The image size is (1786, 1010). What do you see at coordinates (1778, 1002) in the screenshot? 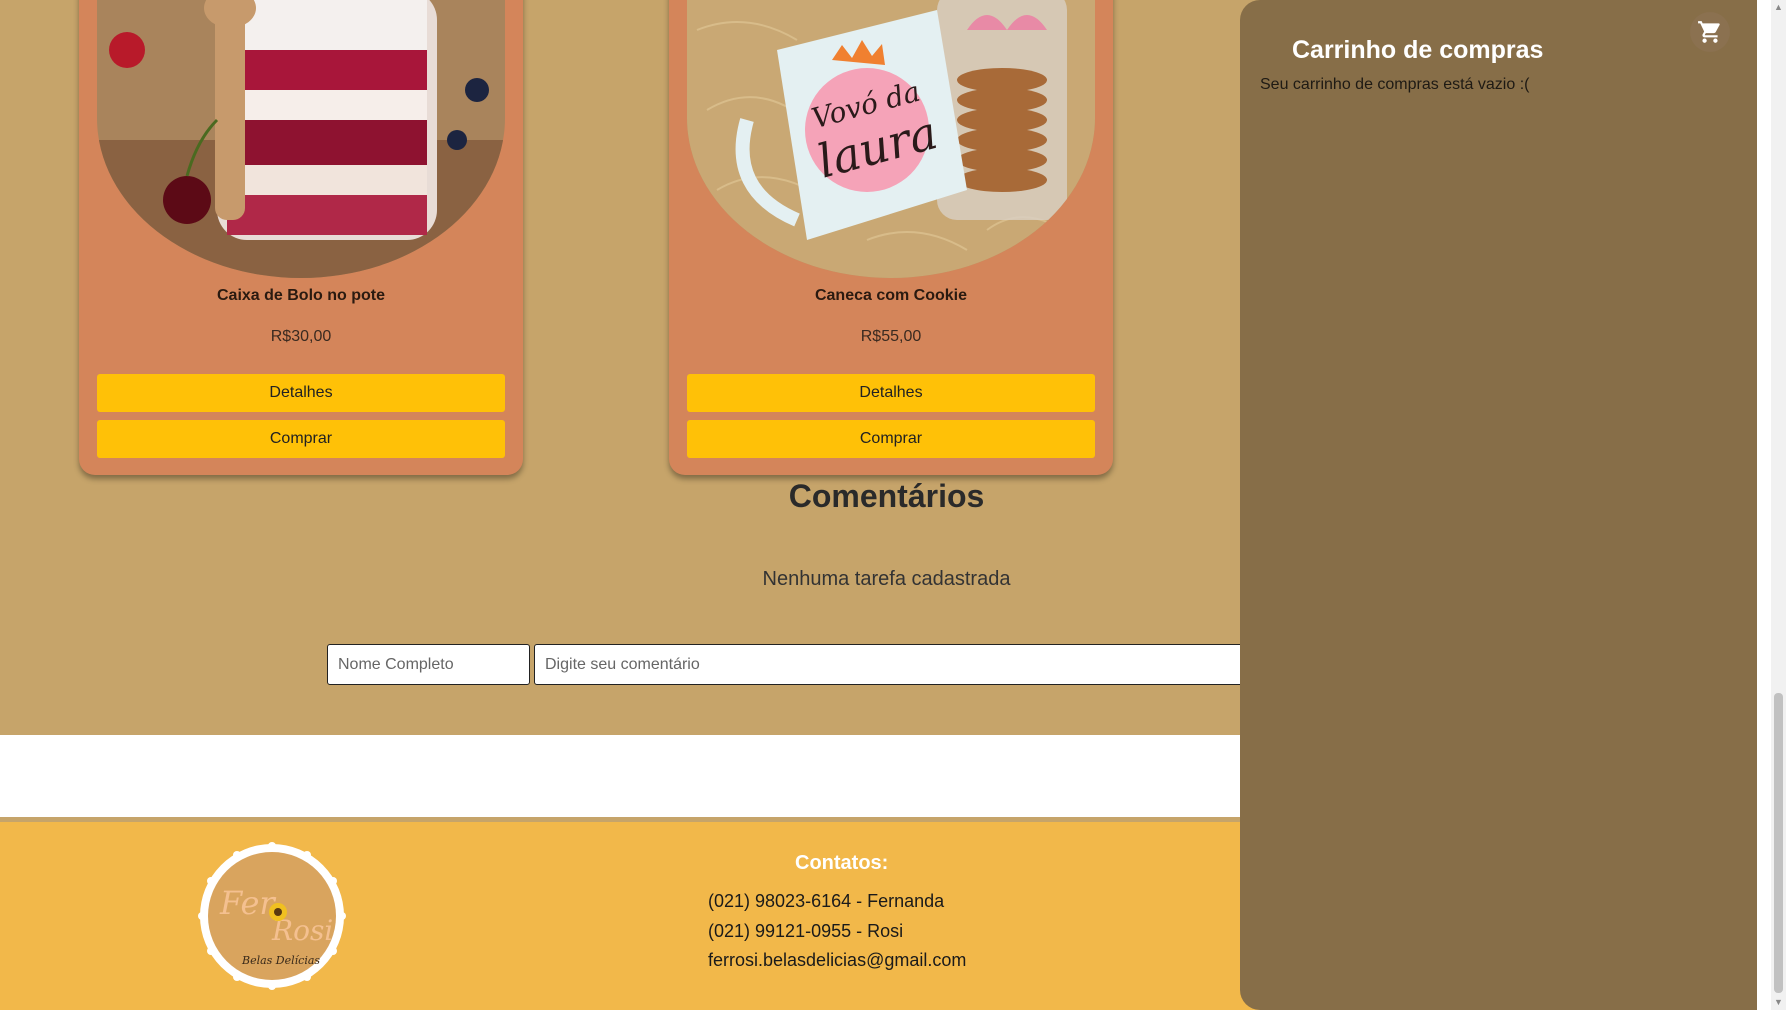
I see `scroll-down-icon: ▼` at bounding box center [1778, 1002].